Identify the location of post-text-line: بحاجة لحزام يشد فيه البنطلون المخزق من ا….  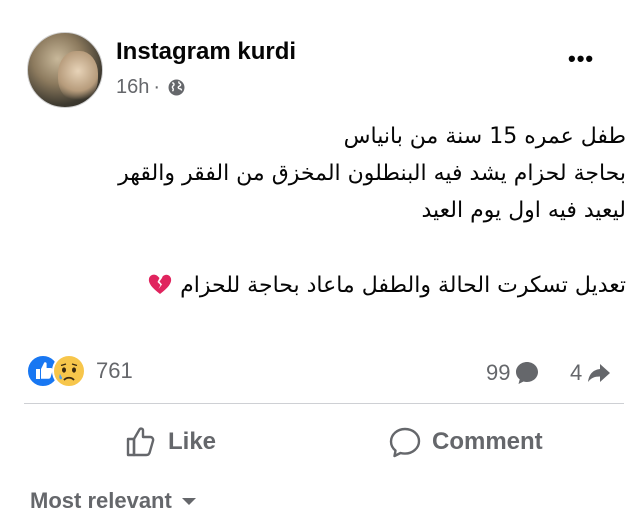
(372, 173).